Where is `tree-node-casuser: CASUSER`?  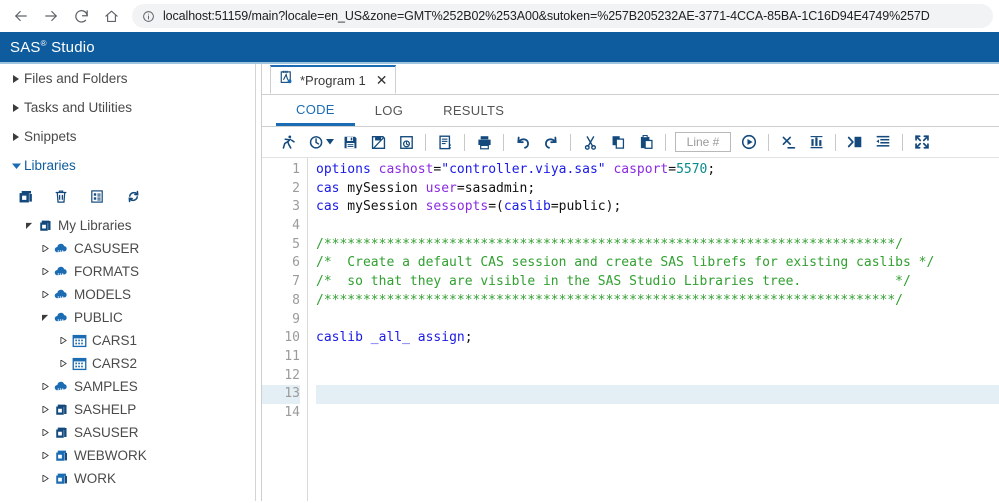
tree-node-casuser: CASUSER is located at coordinates (127, 248).